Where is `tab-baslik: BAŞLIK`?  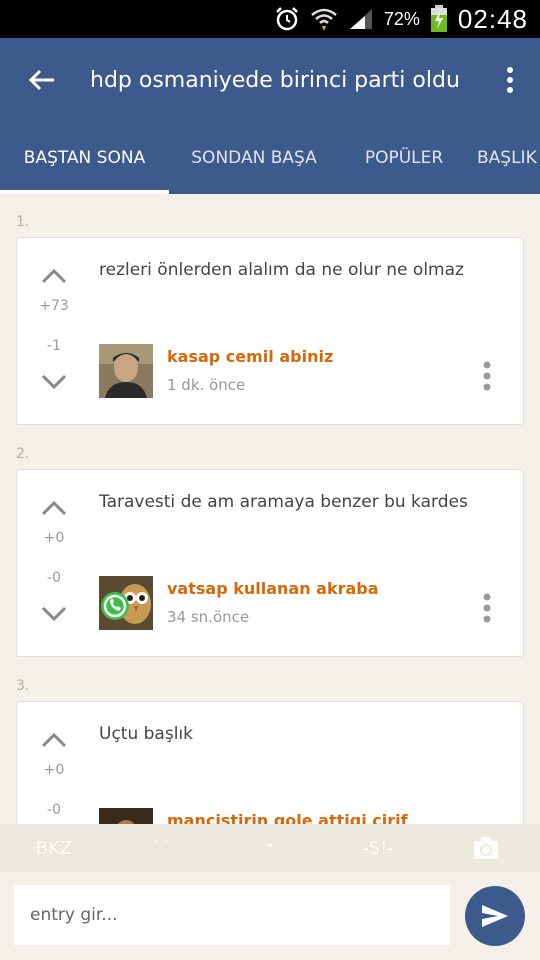 tab-baslik: BAŞLIK is located at coordinates (504, 158).